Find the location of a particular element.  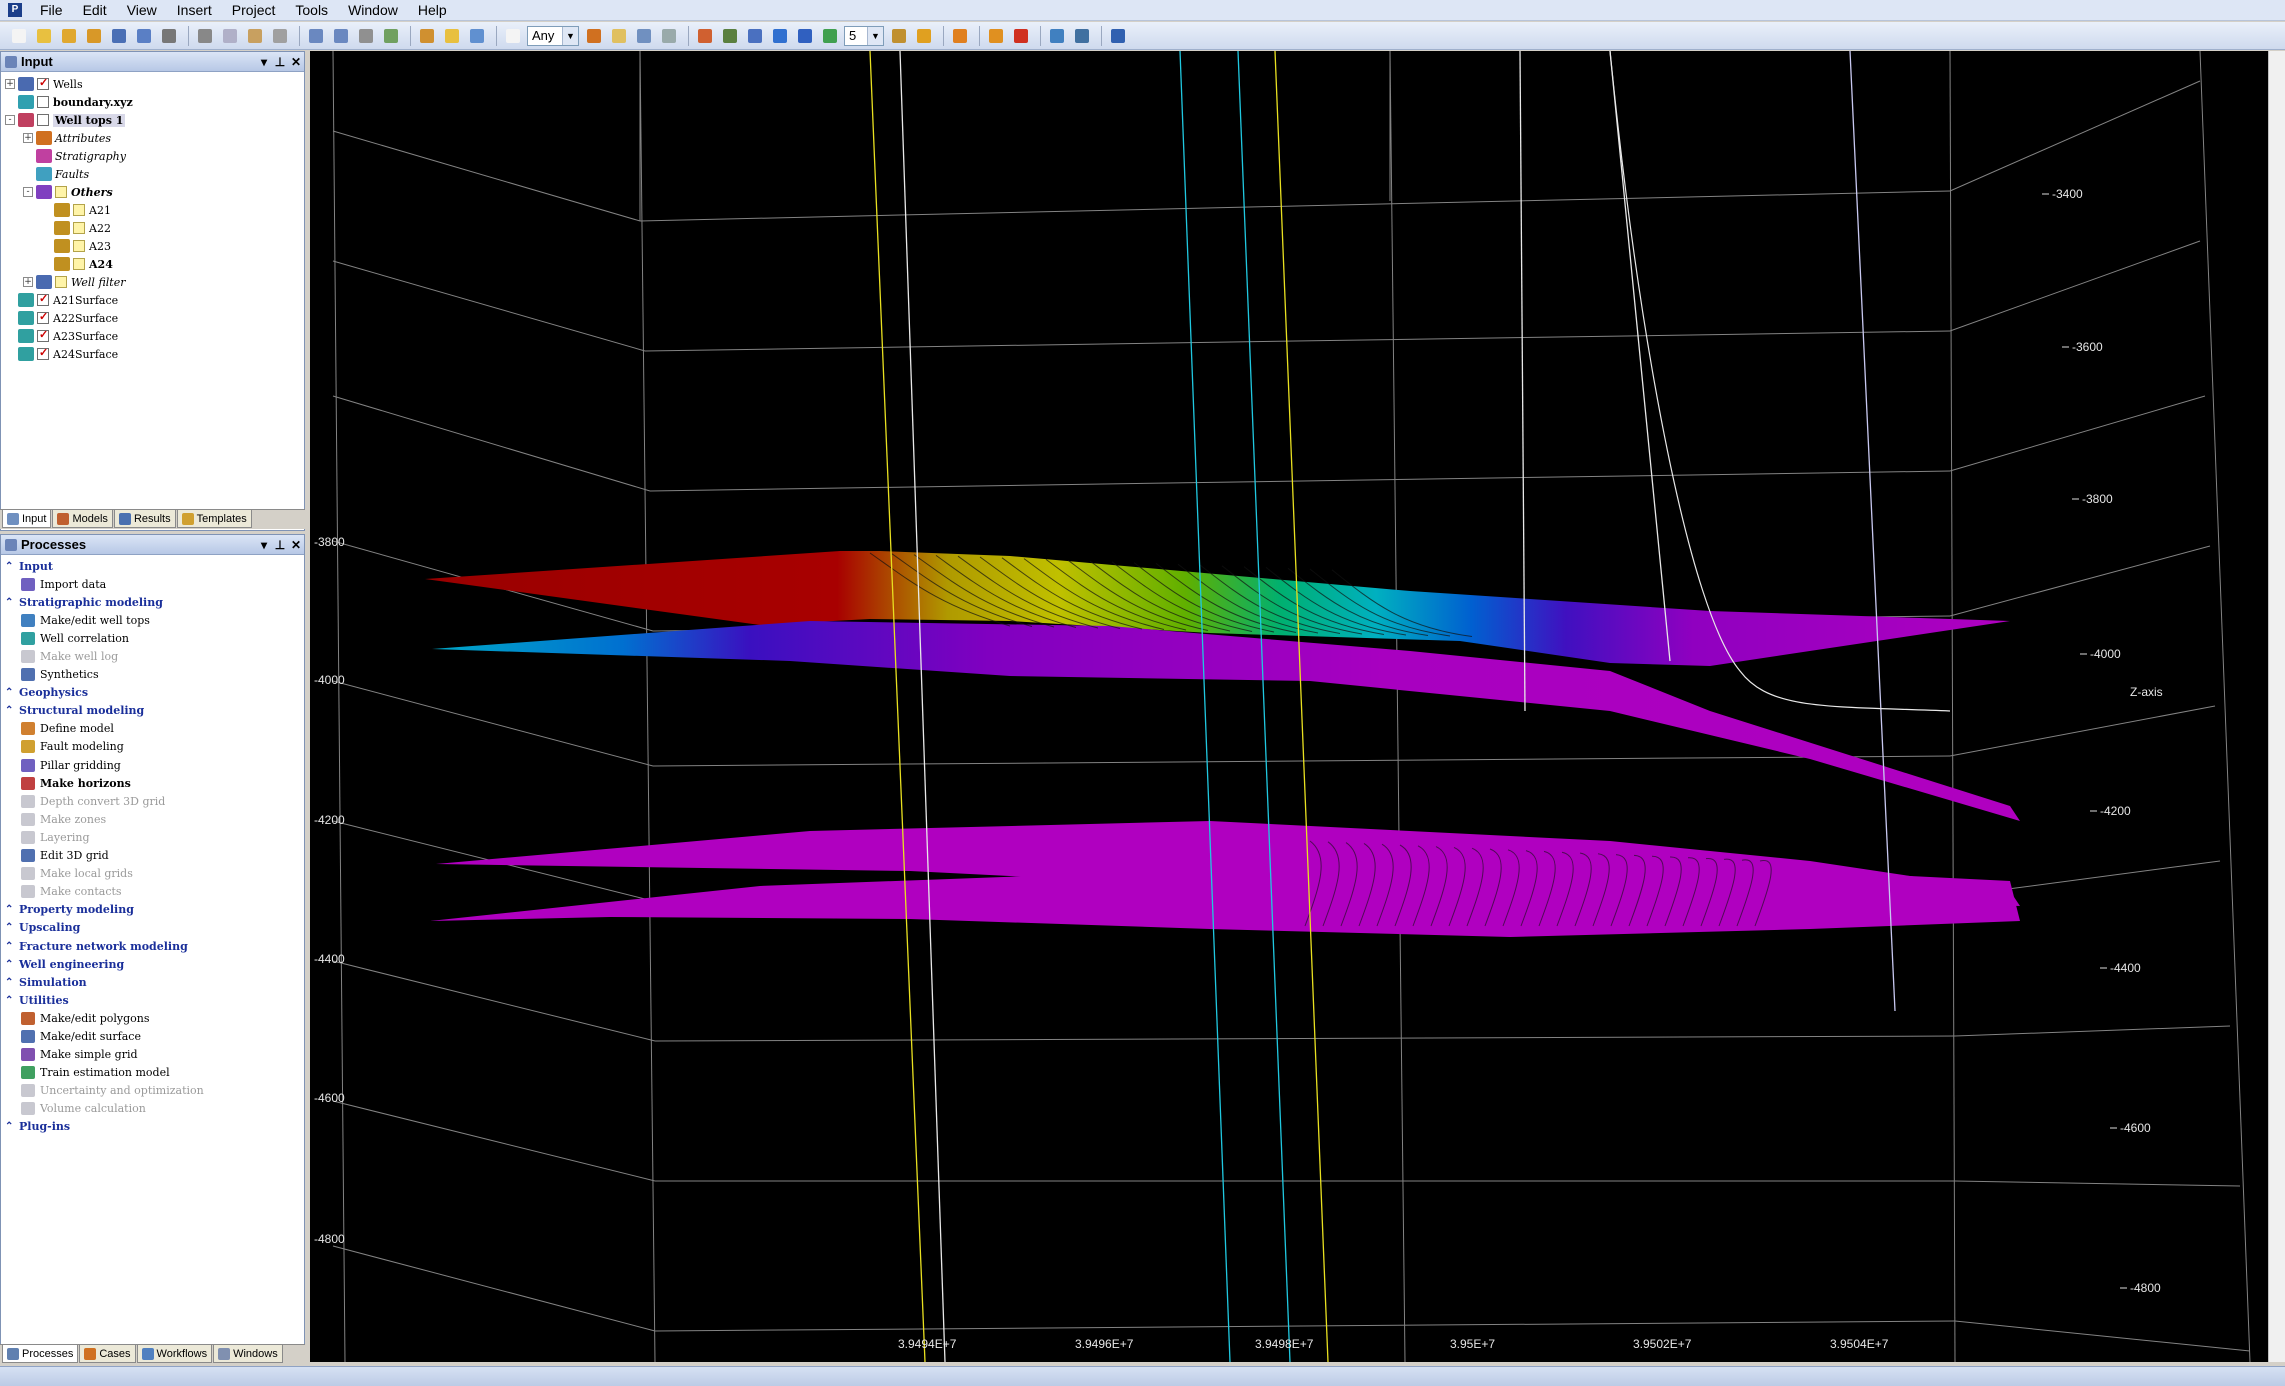

globe-button is located at coordinates (830, 36).